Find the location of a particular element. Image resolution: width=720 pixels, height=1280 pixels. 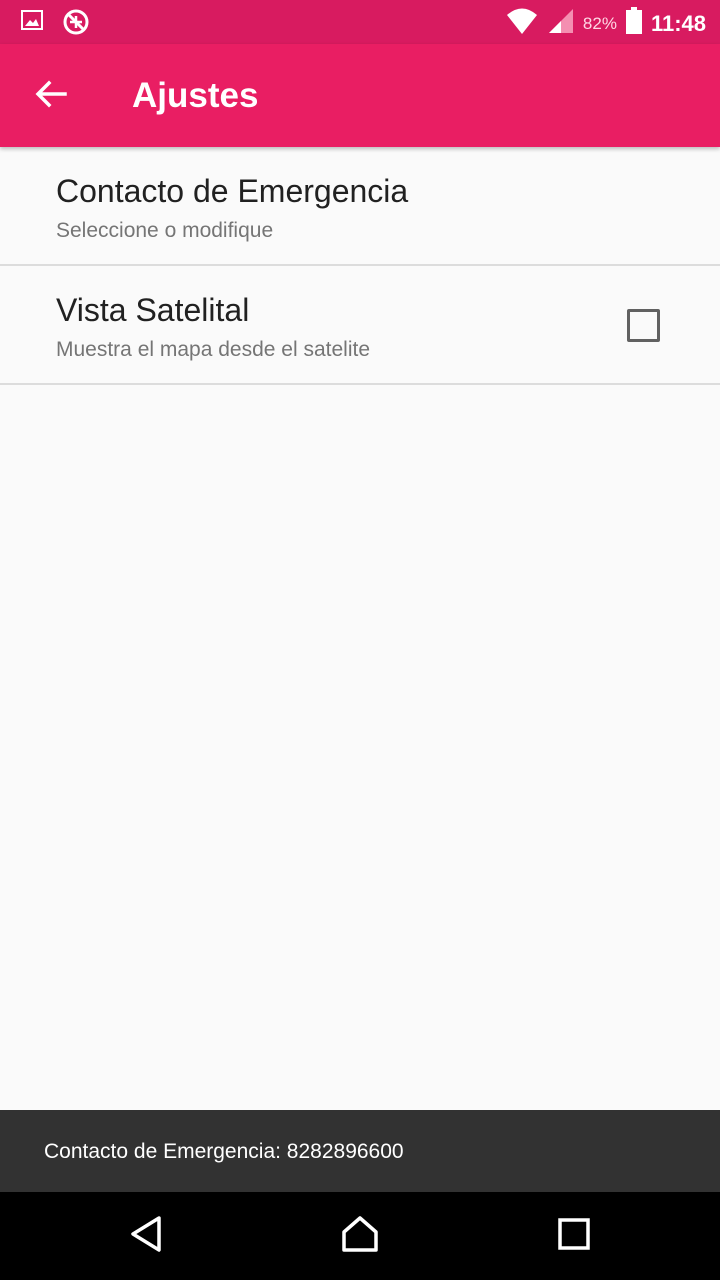

status-right-icons: 82% 11:48 is located at coordinates (605, 23).